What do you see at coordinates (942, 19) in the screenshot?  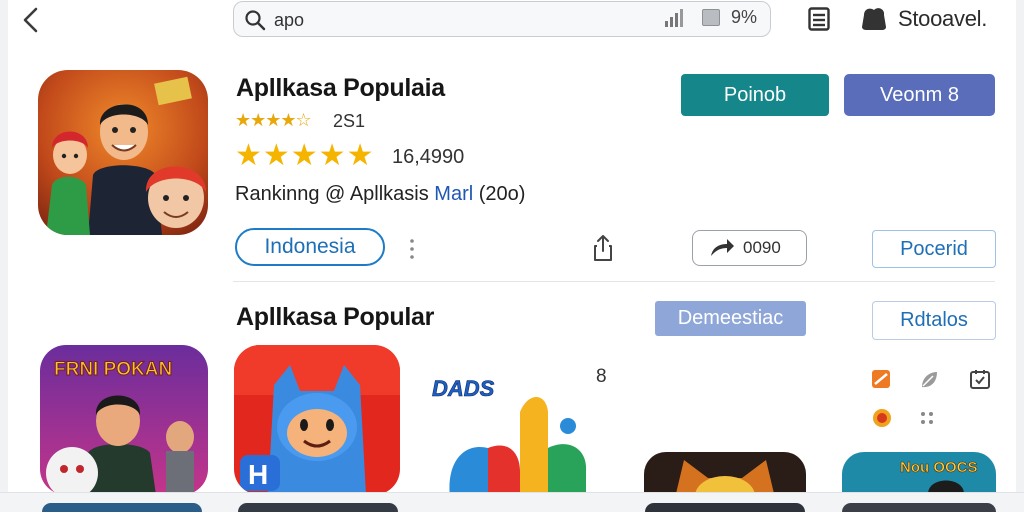 I see `store-label: Stooavel.` at bounding box center [942, 19].